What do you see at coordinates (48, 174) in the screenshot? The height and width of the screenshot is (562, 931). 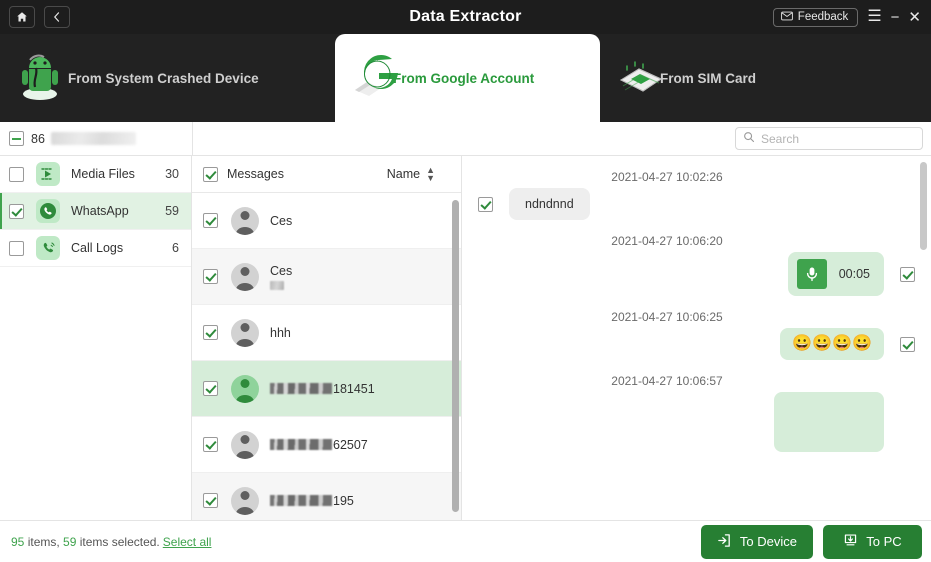 I see `media-play-icon` at bounding box center [48, 174].